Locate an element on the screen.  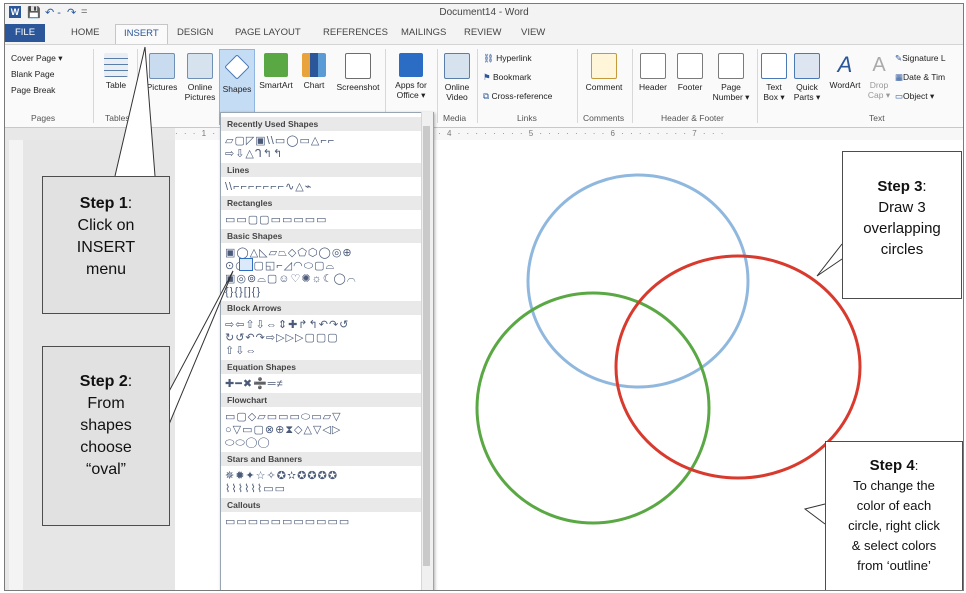
step2-text-1: From is located at coordinates (106, 403).